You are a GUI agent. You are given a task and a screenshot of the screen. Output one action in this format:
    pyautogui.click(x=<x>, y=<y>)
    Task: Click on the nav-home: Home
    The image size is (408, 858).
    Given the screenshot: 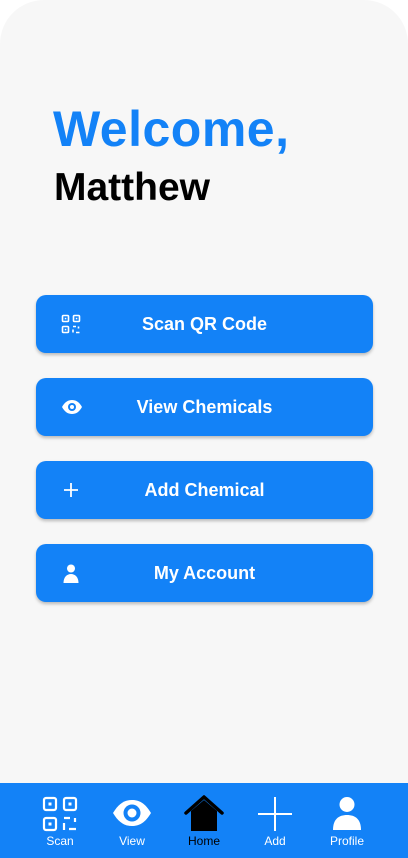 What is the action you would take?
    pyautogui.click(x=204, y=820)
    